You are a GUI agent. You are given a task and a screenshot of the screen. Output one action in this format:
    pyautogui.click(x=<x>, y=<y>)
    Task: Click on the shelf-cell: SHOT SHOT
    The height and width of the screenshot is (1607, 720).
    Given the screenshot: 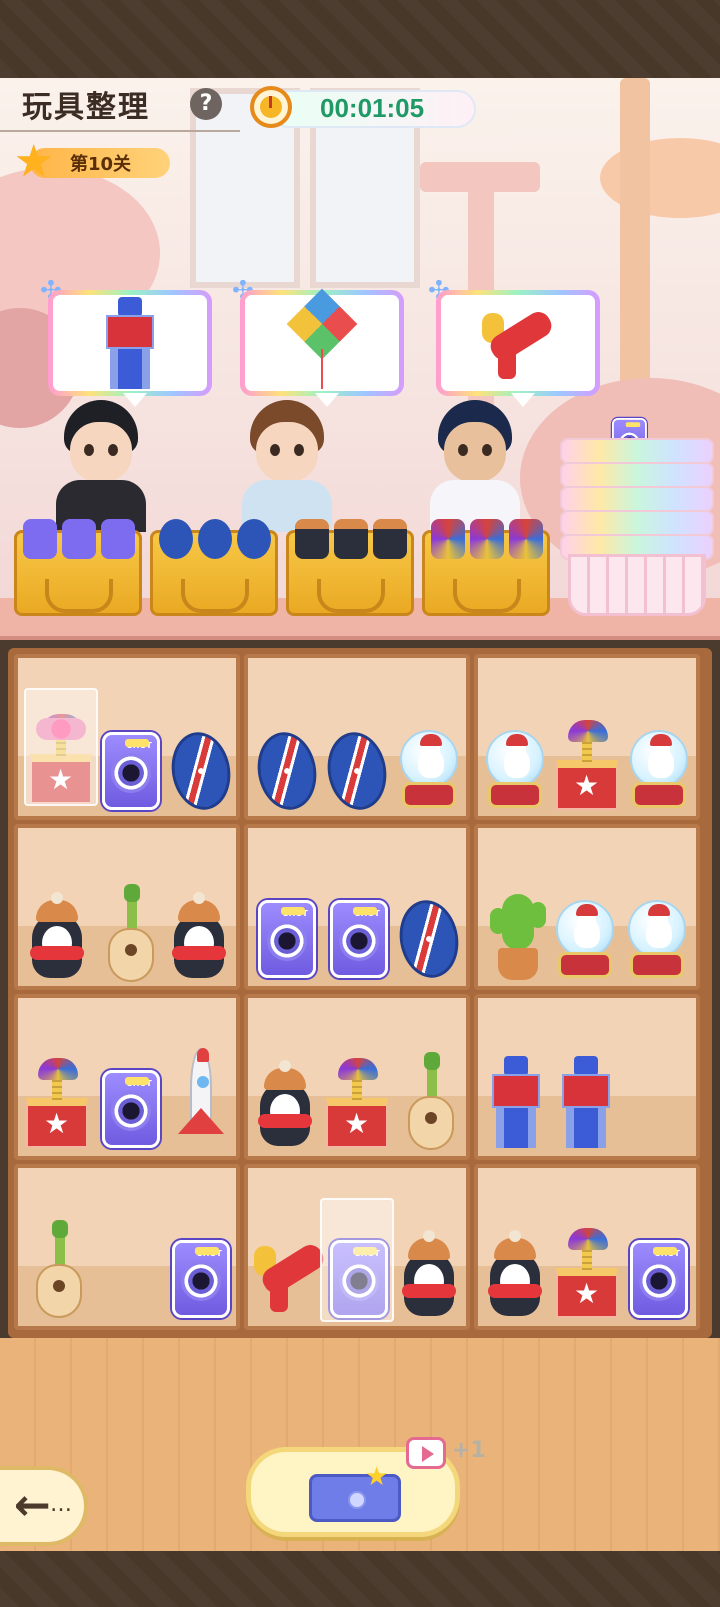 What is the action you would take?
    pyautogui.click(x=357, y=907)
    